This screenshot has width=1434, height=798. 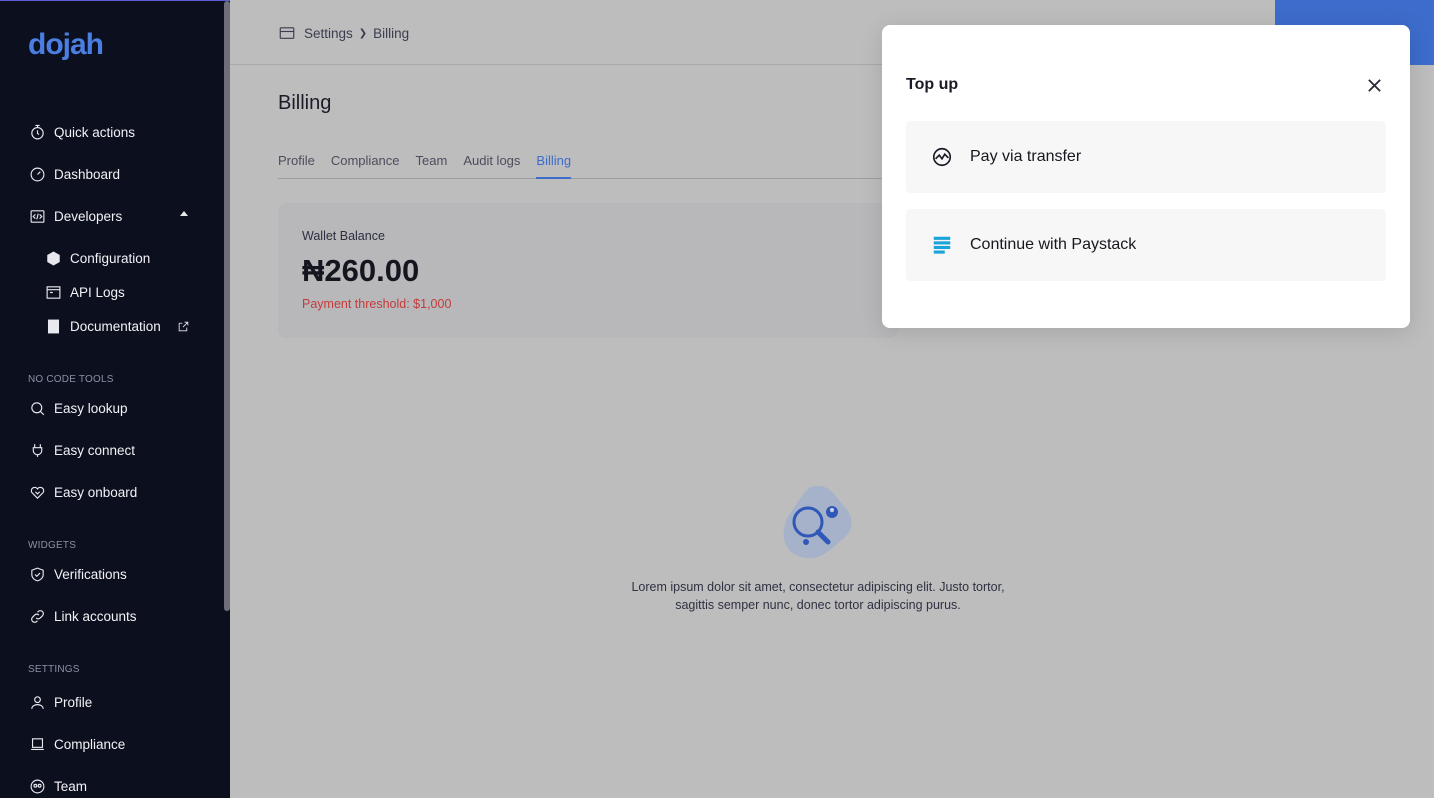 What do you see at coordinates (97, 292) in the screenshot?
I see `sidebar-item-label: API Logs` at bounding box center [97, 292].